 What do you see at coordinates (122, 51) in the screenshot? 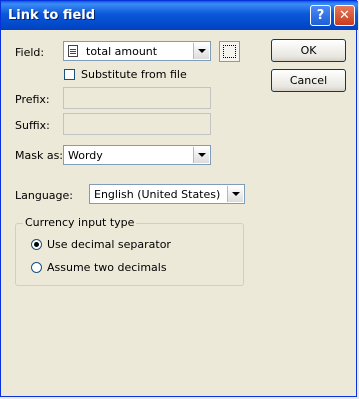
I see `field-value: total amount` at bounding box center [122, 51].